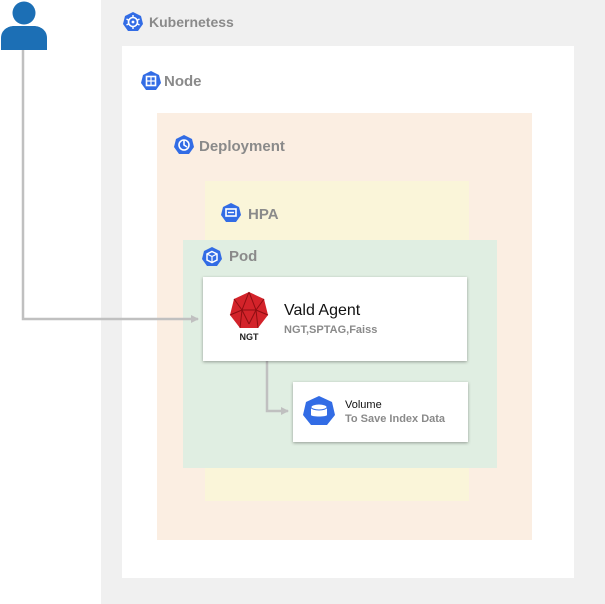  Describe the element at coordinates (250, 337) in the screenshot. I see `ngt-logo-text: NGT` at that location.